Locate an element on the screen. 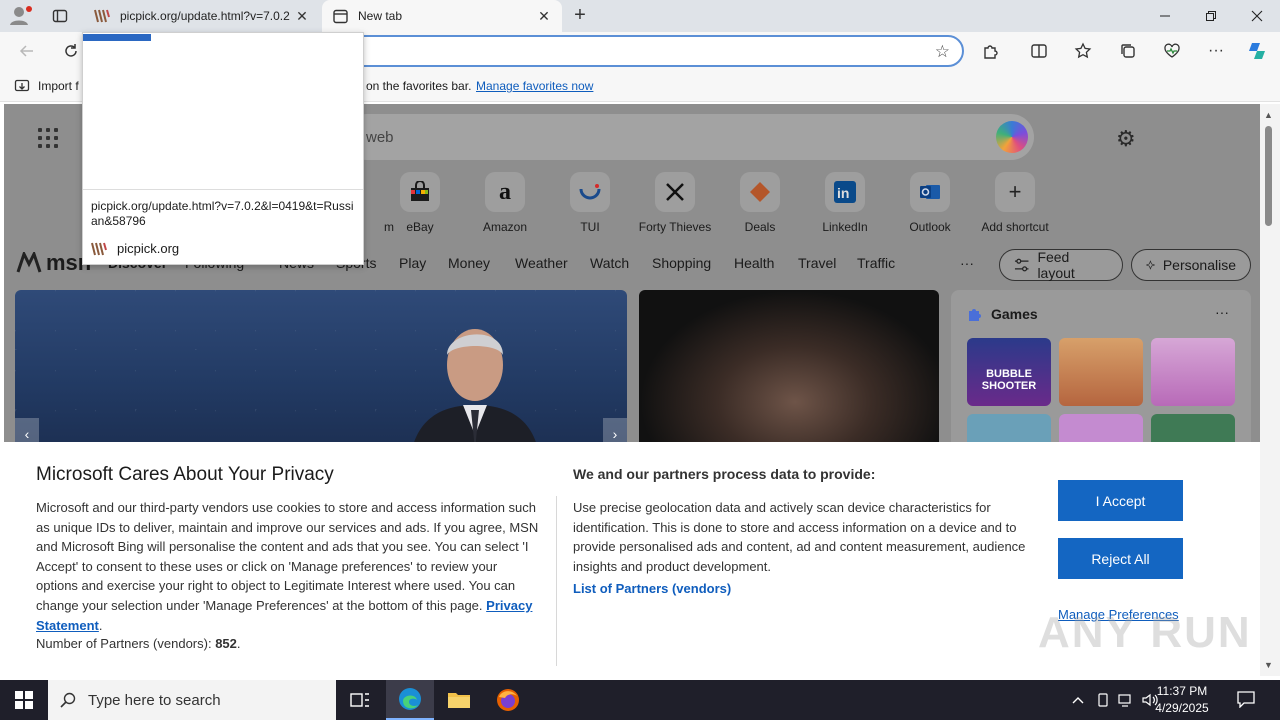 This screenshot has width=1280, height=720. nav-shopping: Shopping is located at coordinates (681, 263).